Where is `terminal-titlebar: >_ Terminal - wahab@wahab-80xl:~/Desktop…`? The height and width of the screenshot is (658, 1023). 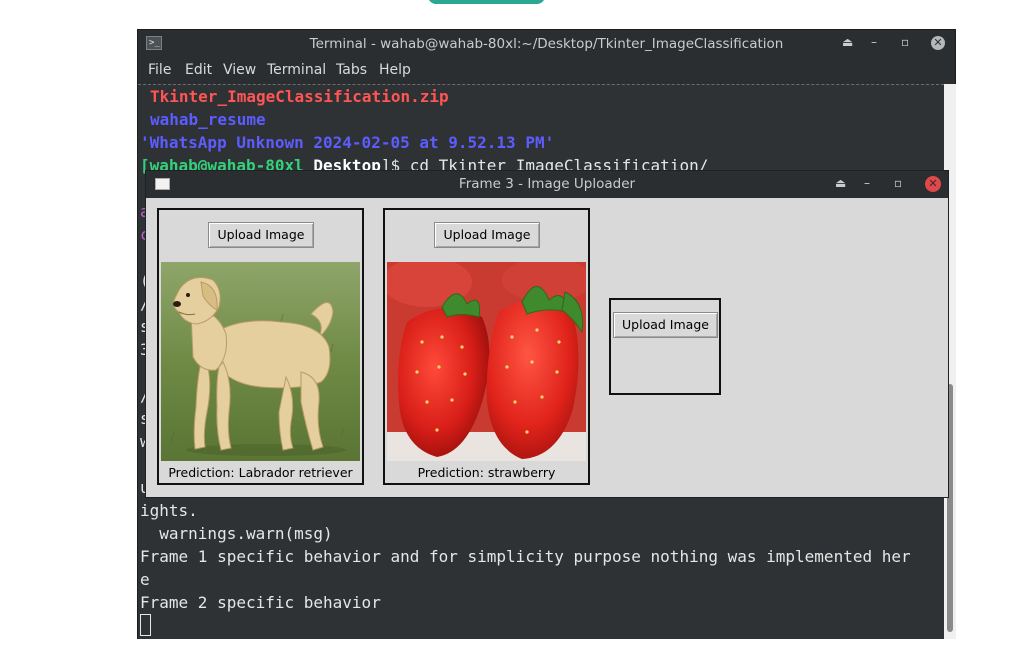 terminal-titlebar: >_ Terminal - wahab@wahab-80xl:~/Desktop… is located at coordinates (546, 44).